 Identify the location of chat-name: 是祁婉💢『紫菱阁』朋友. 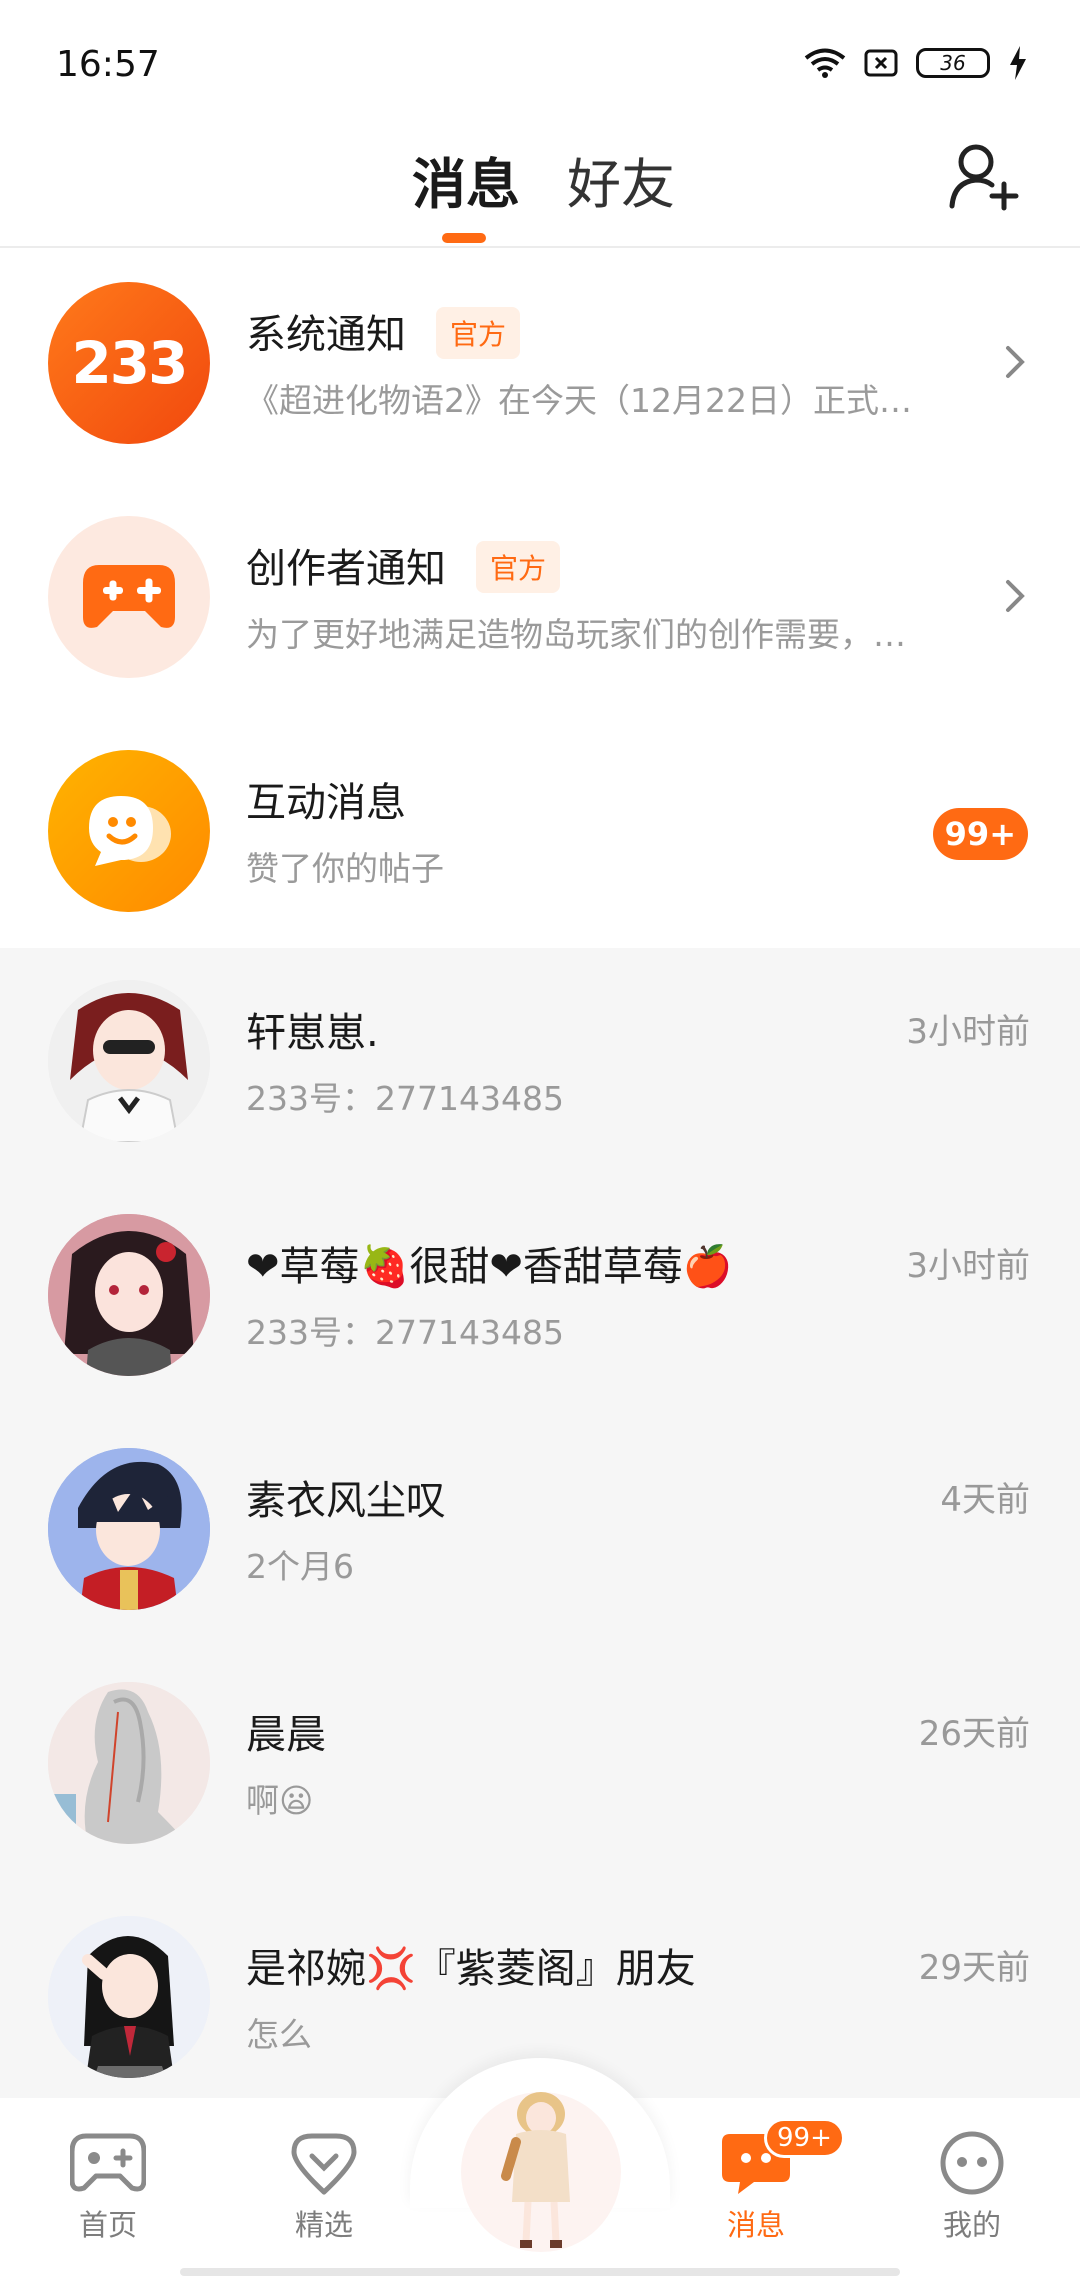
(471, 1969).